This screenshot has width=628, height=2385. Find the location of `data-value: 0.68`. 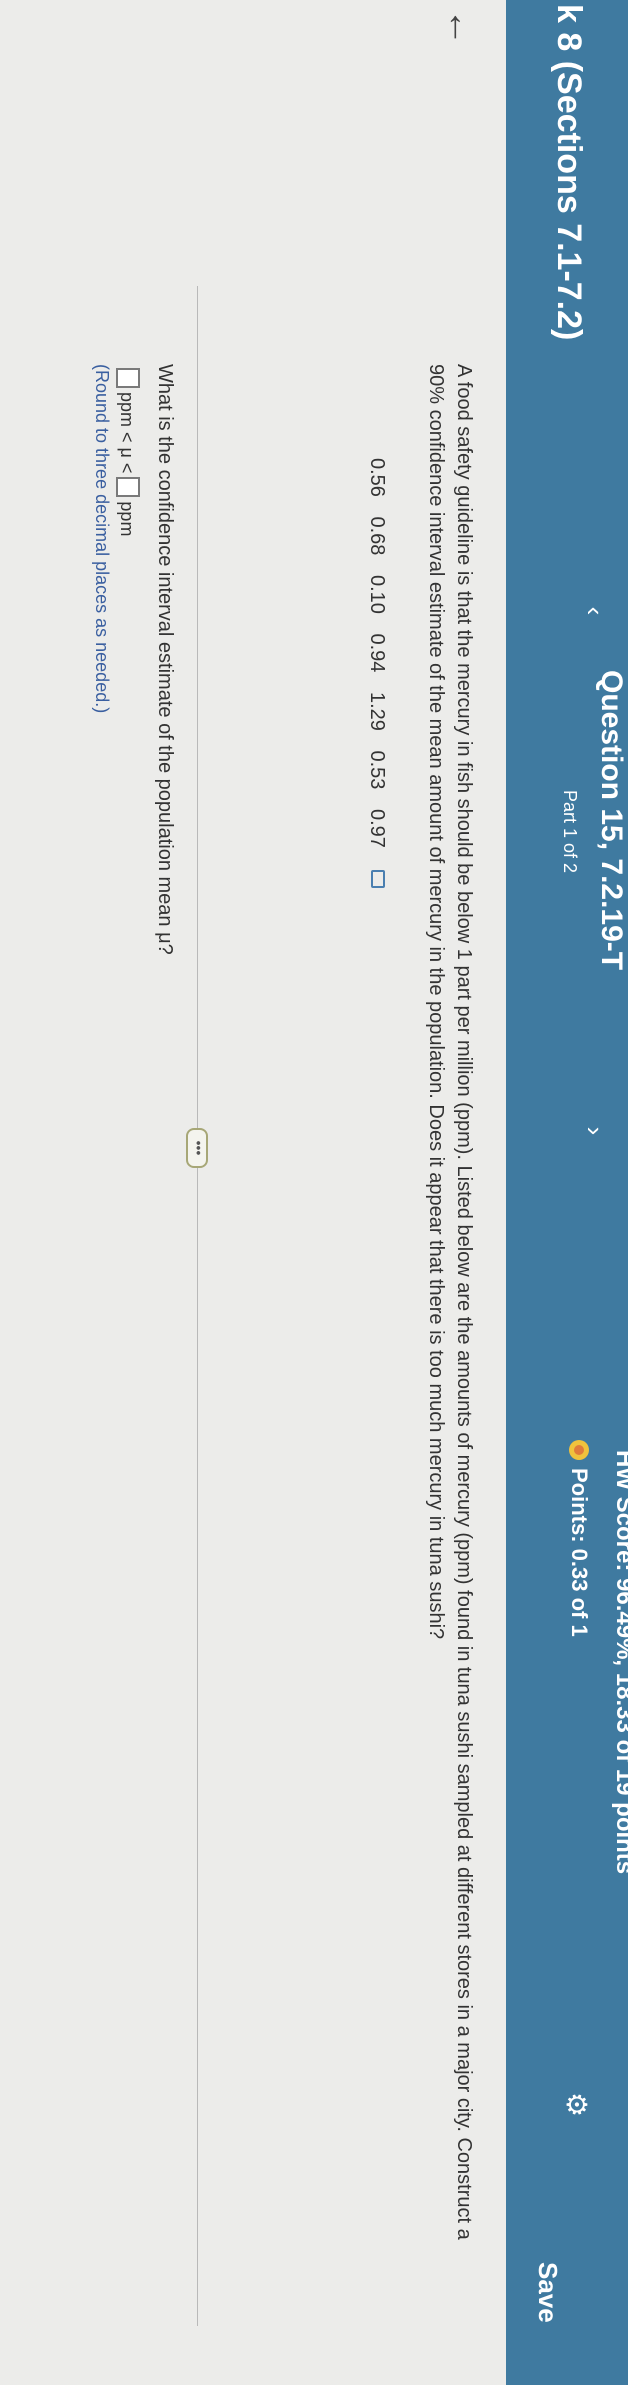

data-value: 0.68 is located at coordinates (377, 536).